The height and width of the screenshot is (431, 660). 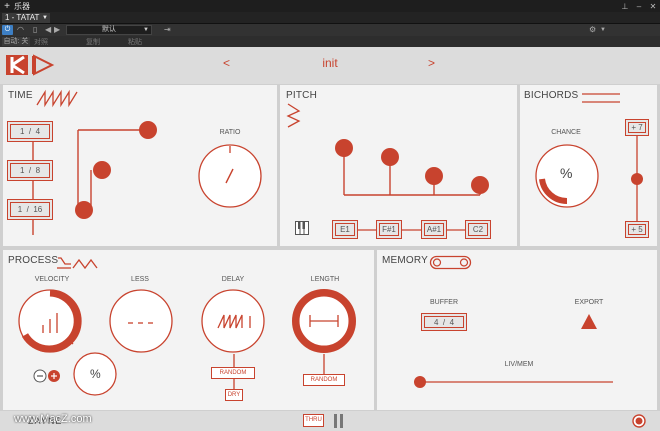 I want to click on ratio-b: 4, so click(x=38, y=131).